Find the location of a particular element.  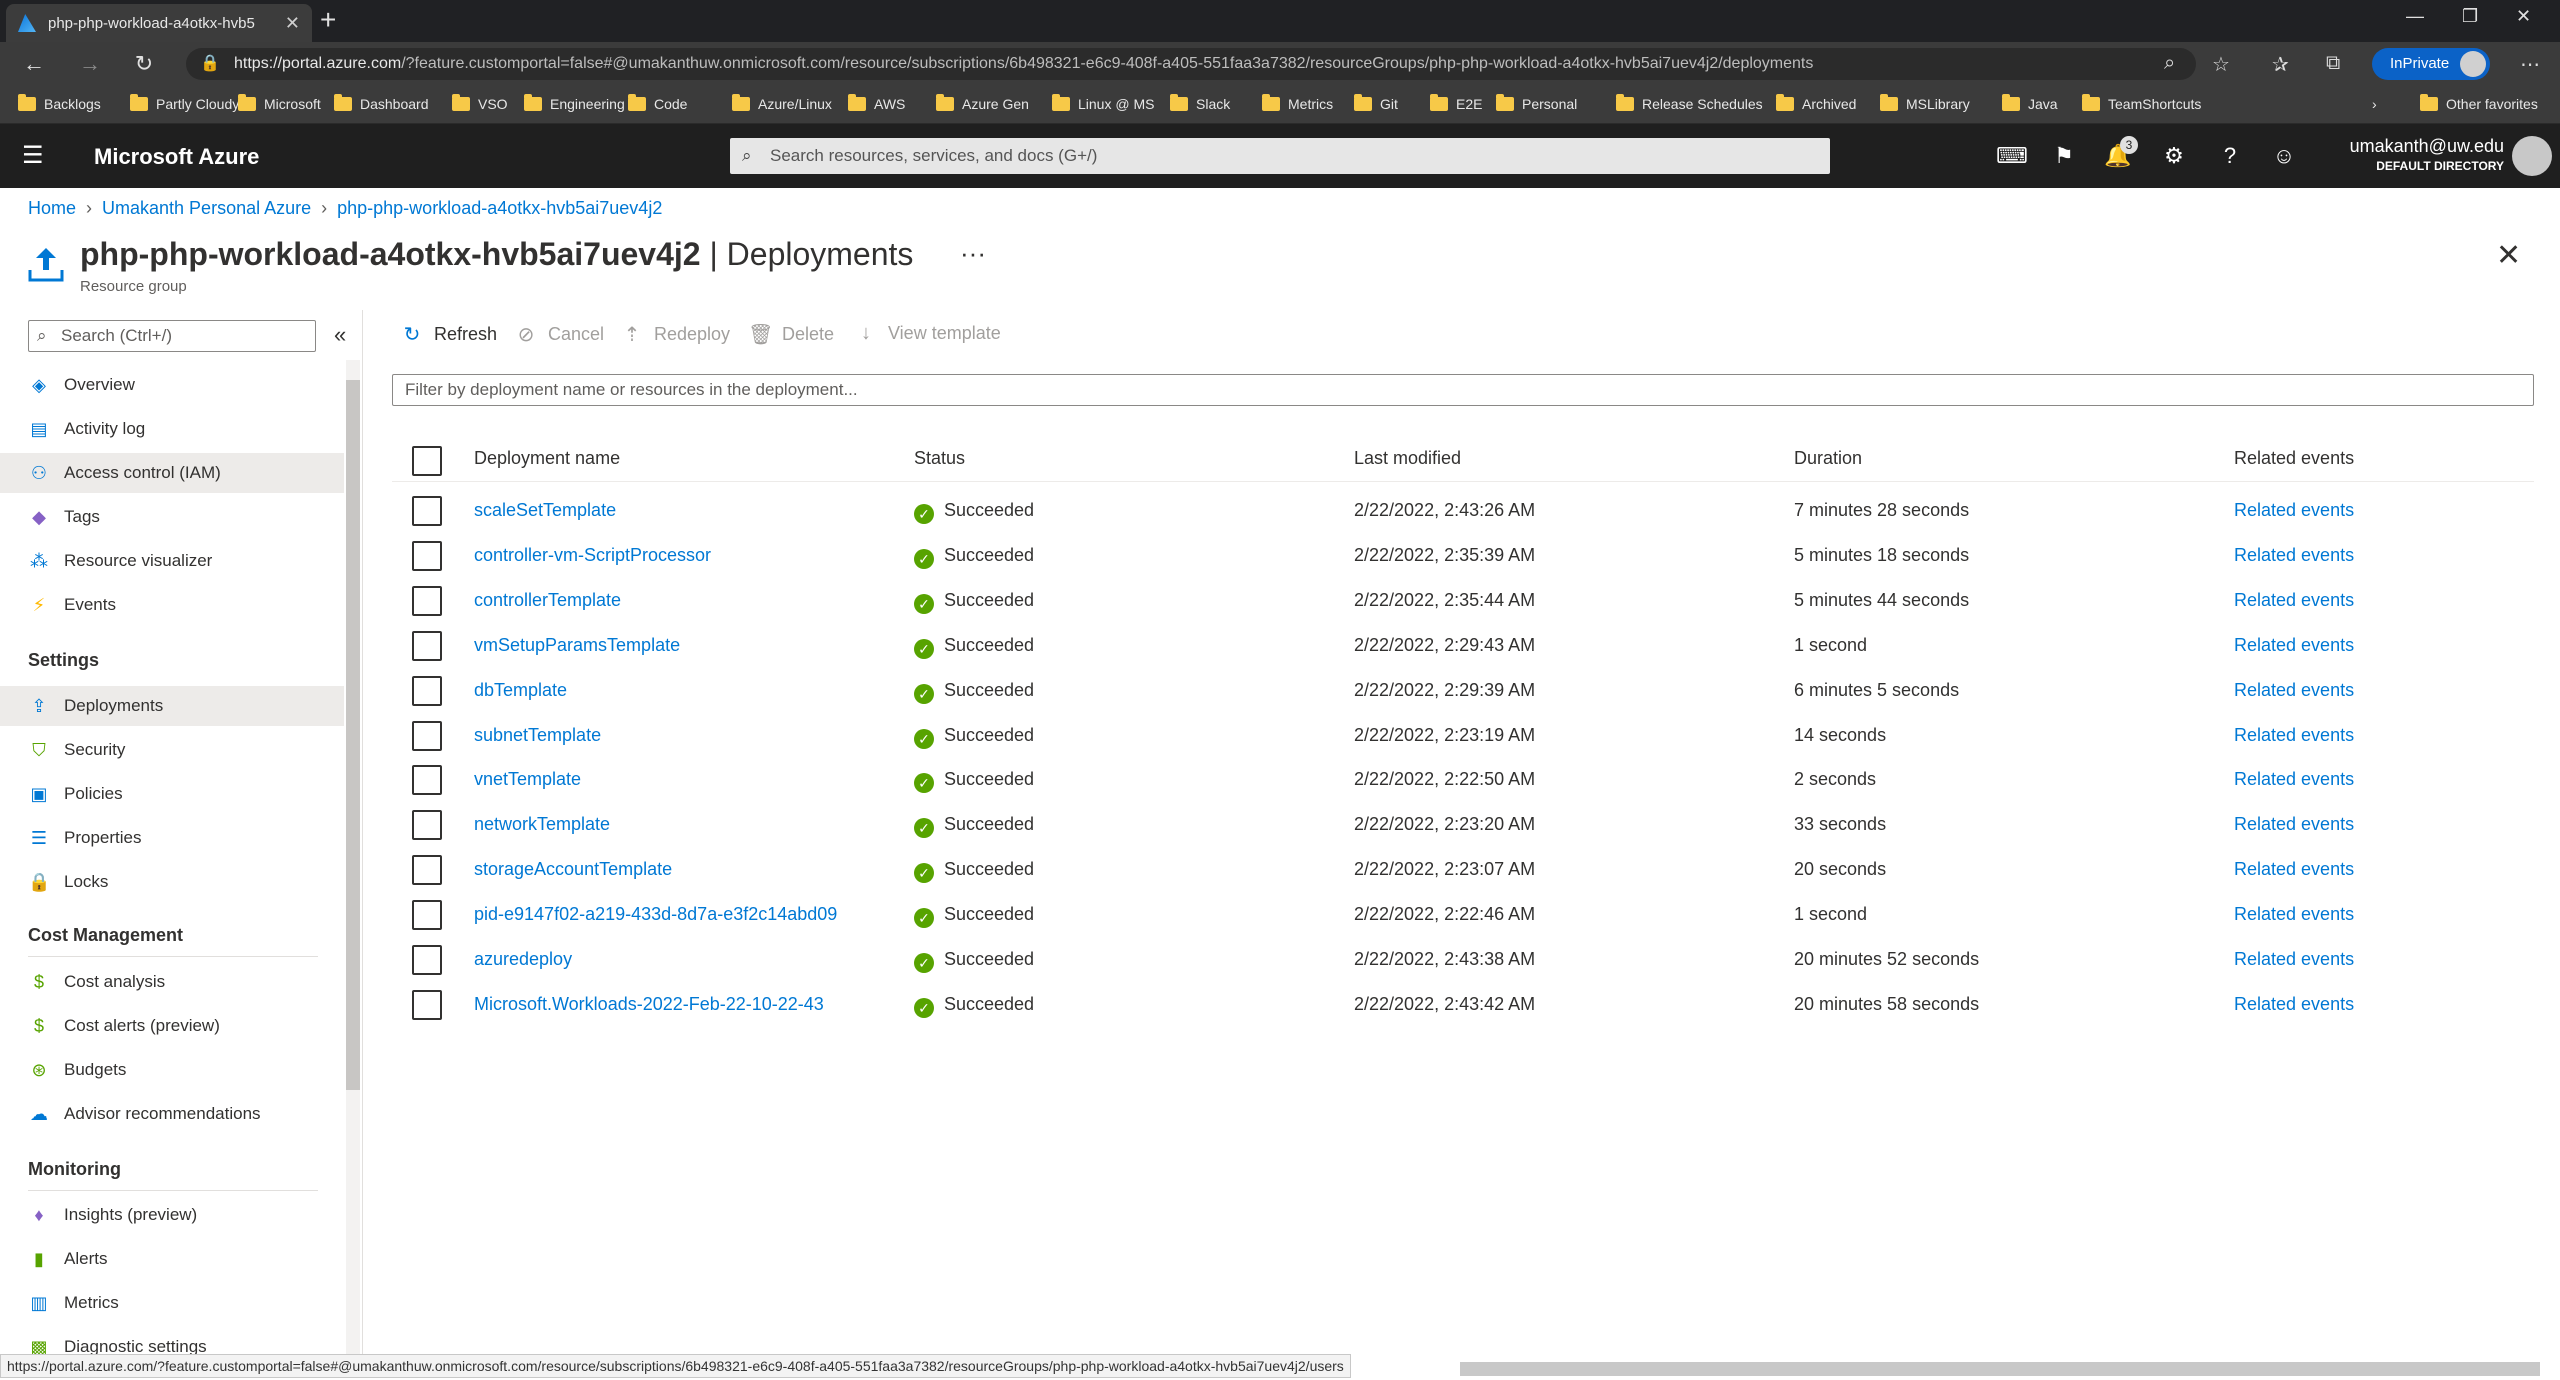

deployment-name-link: storageAccountTemplate is located at coordinates (573, 869).